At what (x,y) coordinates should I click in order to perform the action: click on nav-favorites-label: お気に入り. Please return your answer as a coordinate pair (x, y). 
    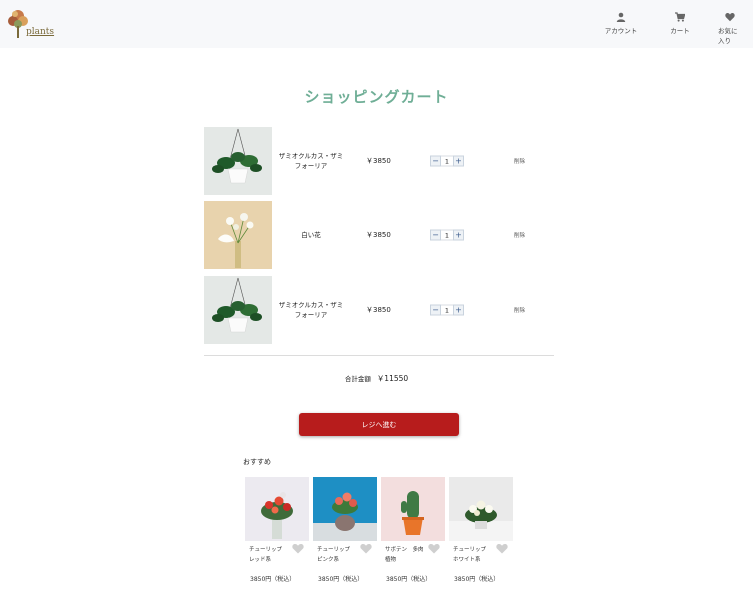
    Looking at the image, I should click on (728, 36).